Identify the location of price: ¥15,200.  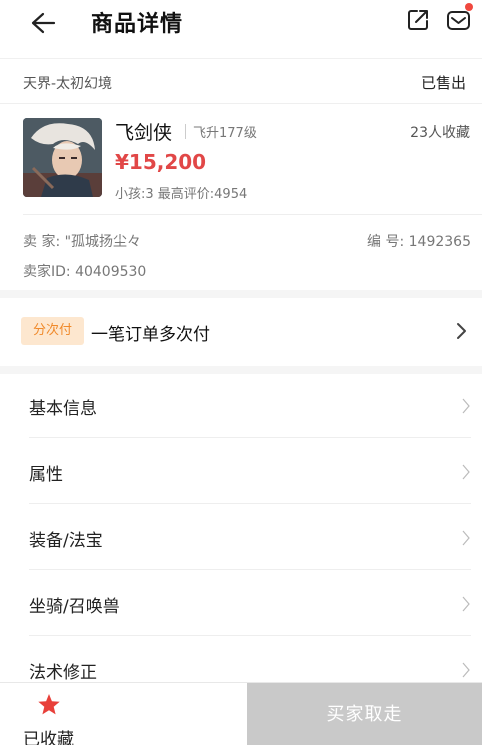
(161, 162).